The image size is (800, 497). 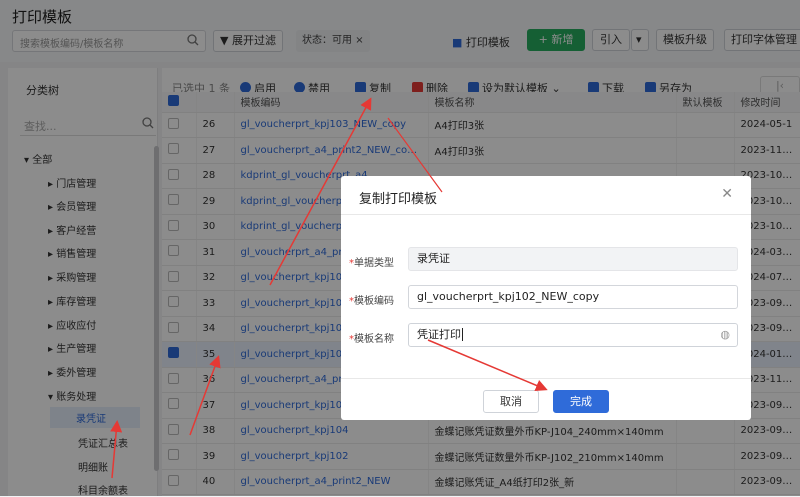 I want to click on close-icon: ✕, so click(x=727, y=194).